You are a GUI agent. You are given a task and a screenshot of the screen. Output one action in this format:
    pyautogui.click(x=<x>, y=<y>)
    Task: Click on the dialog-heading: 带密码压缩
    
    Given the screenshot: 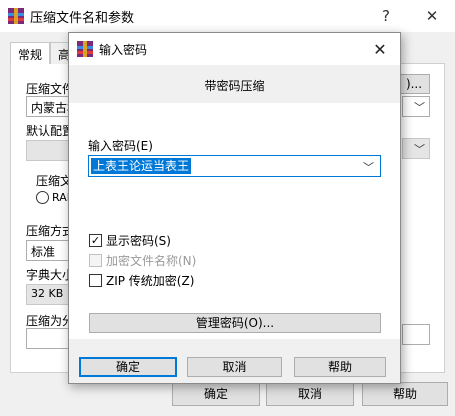 What is the action you would take?
    pyautogui.click(x=234, y=86)
    